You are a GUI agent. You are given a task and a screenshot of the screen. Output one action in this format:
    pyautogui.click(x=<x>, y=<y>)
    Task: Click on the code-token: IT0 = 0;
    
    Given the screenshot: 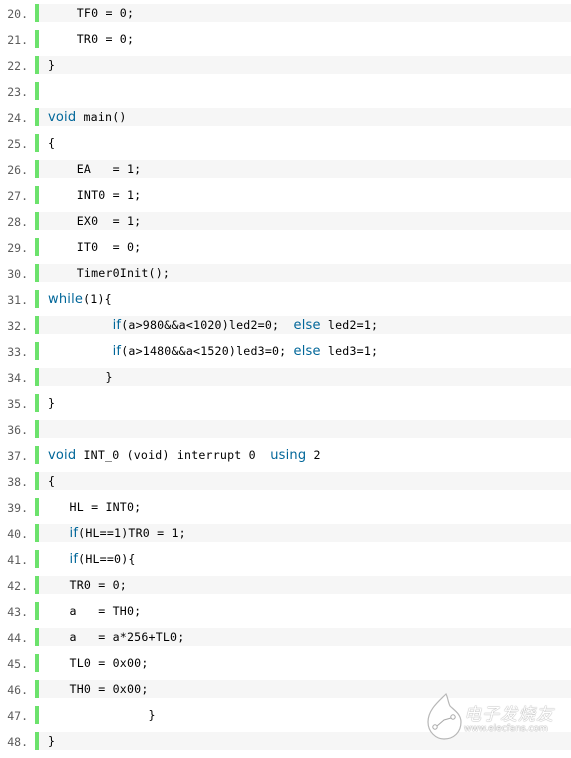 What is the action you would take?
    pyautogui.click(x=95, y=247)
    